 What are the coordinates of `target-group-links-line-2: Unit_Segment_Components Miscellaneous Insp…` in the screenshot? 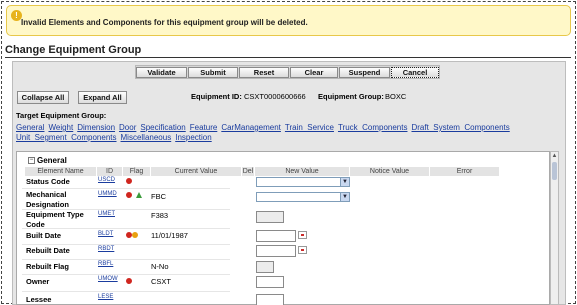 It's located at (281, 137).